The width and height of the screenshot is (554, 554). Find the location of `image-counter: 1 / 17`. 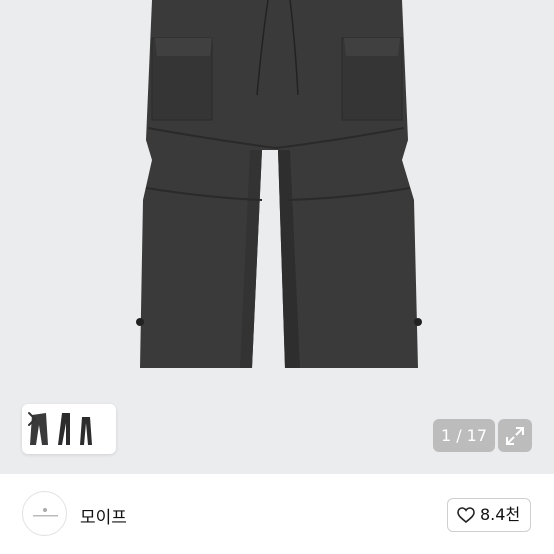

image-counter: 1 / 17 is located at coordinates (464, 435).